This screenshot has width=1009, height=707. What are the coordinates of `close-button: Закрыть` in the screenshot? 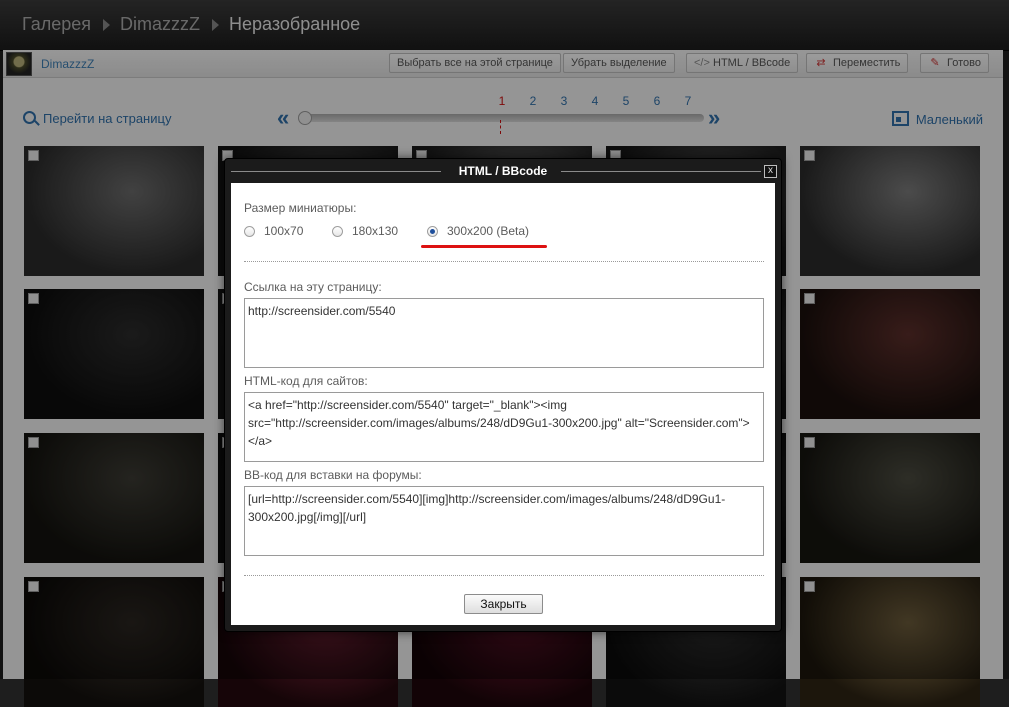 It's located at (503, 604).